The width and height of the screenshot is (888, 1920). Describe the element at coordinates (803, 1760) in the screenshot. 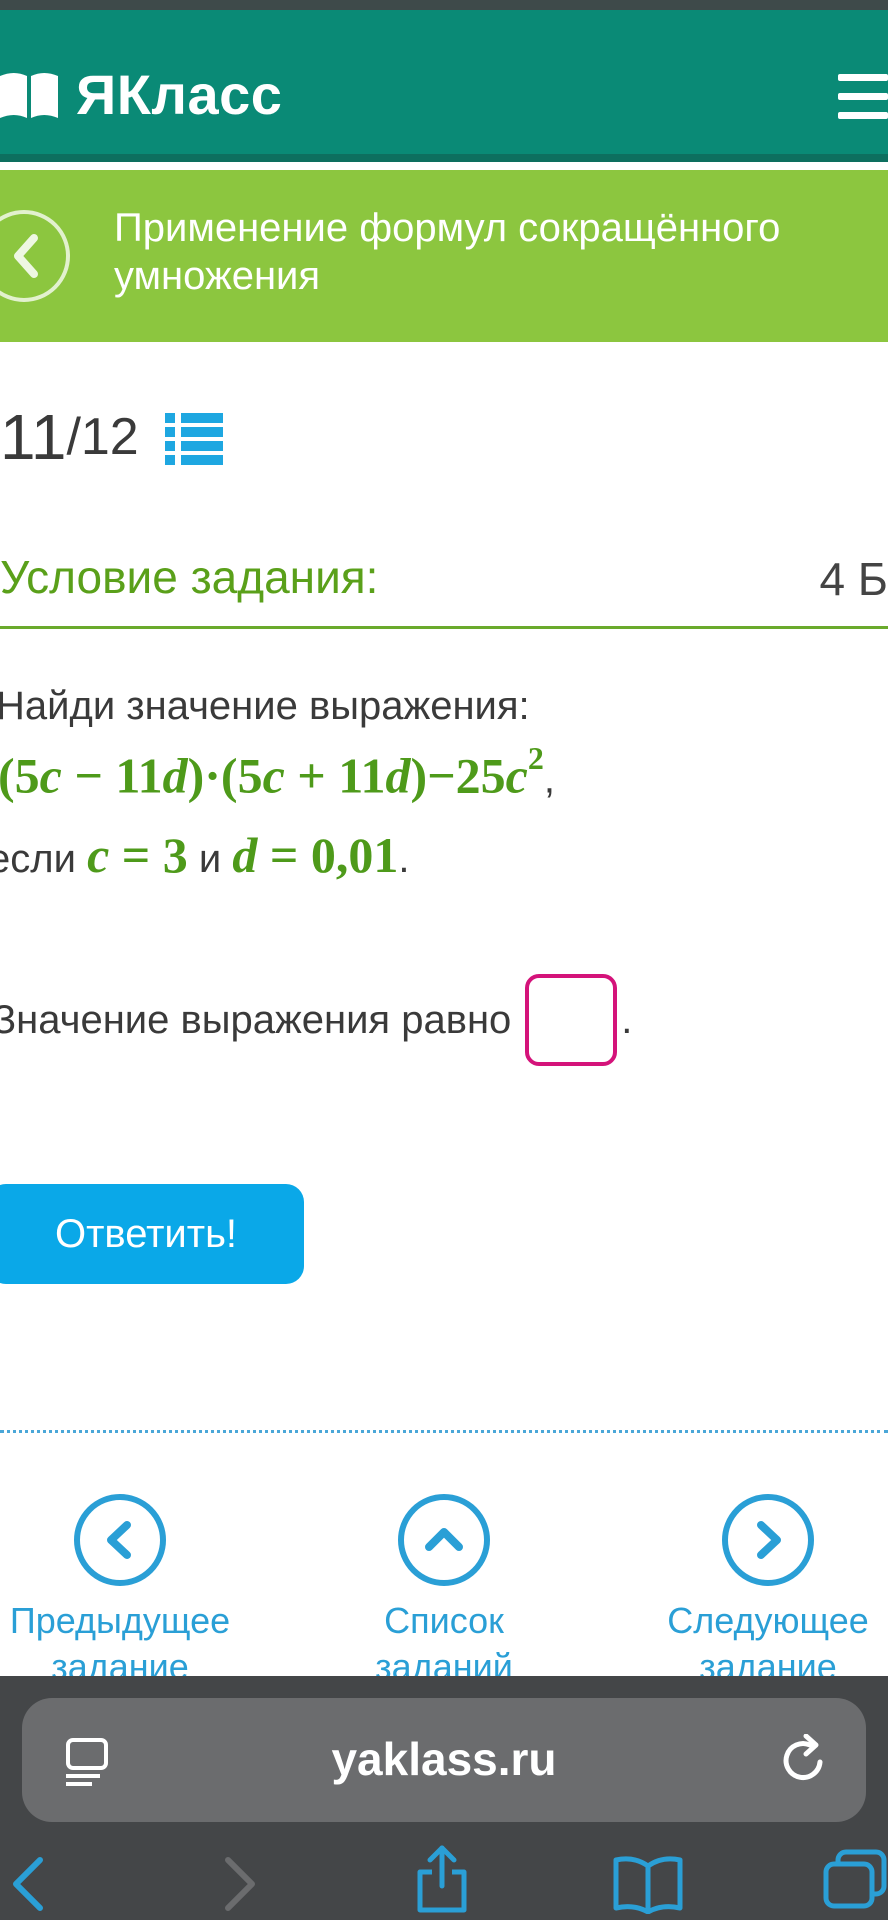

I see `reload-icon` at that location.